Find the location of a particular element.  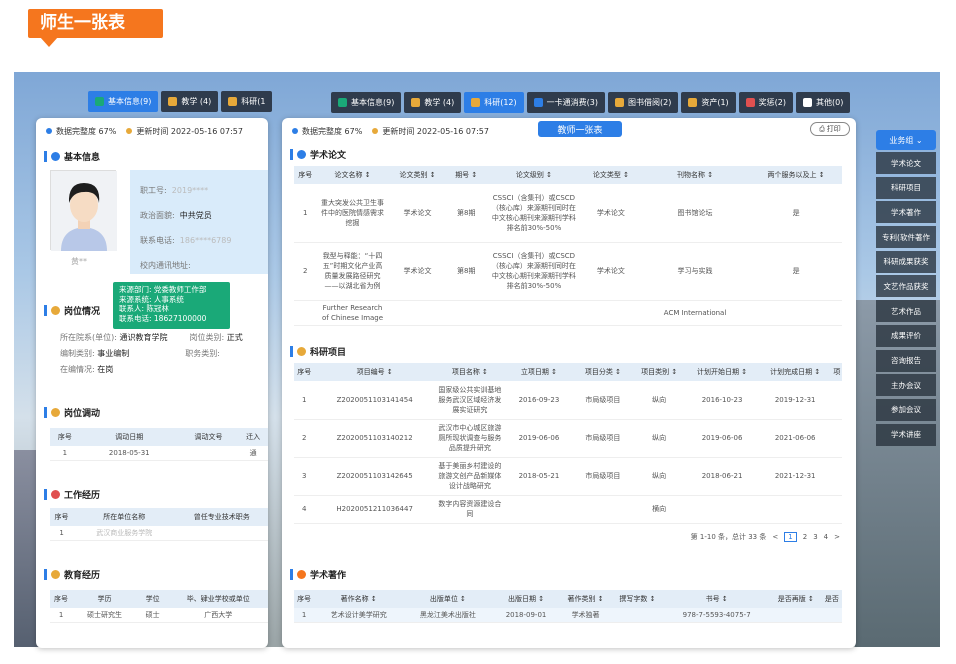

sidebar-item: 科研成果获奖 is located at coordinates (906, 261).